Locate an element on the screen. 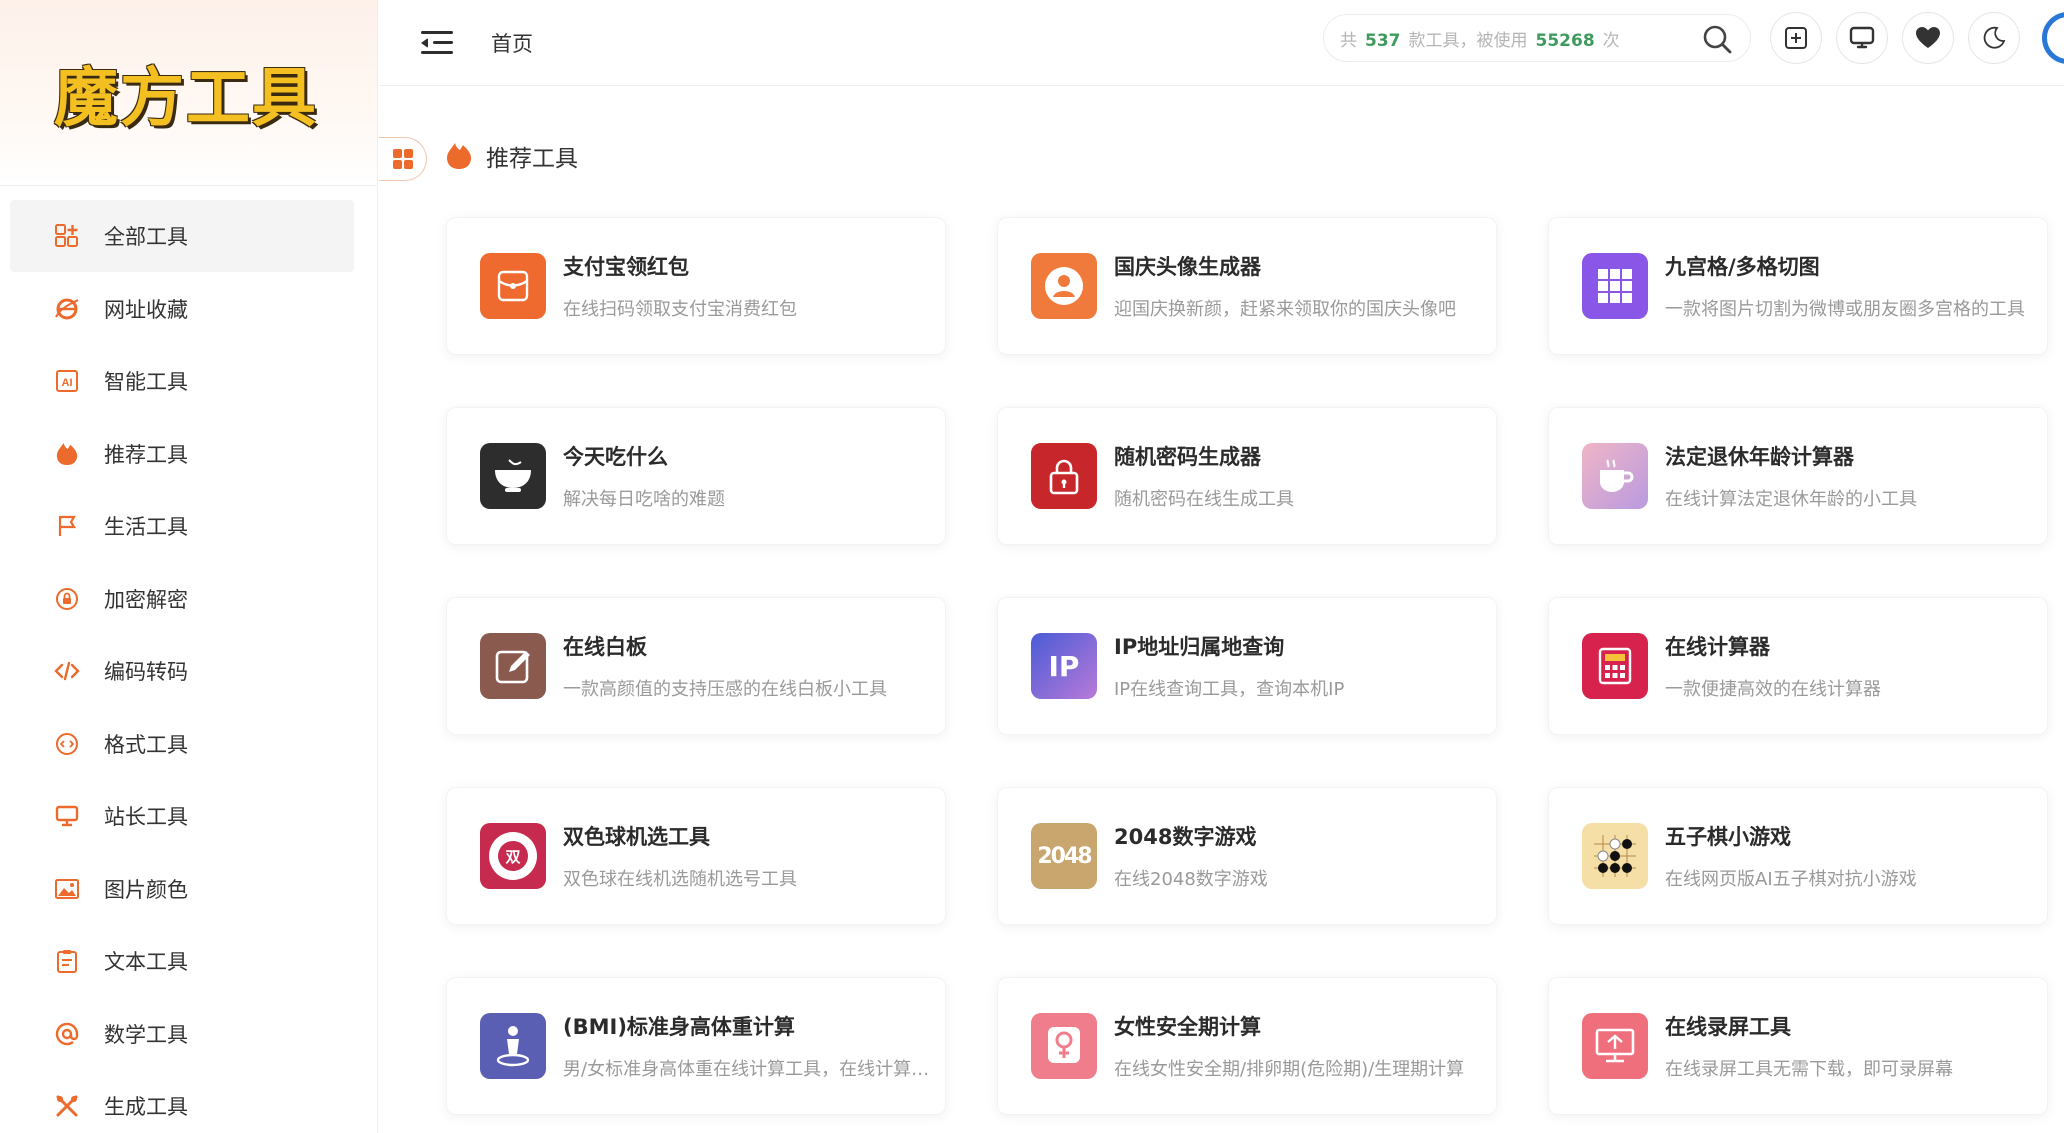  sidebar-item-label: 生活工具 is located at coordinates (146, 527).